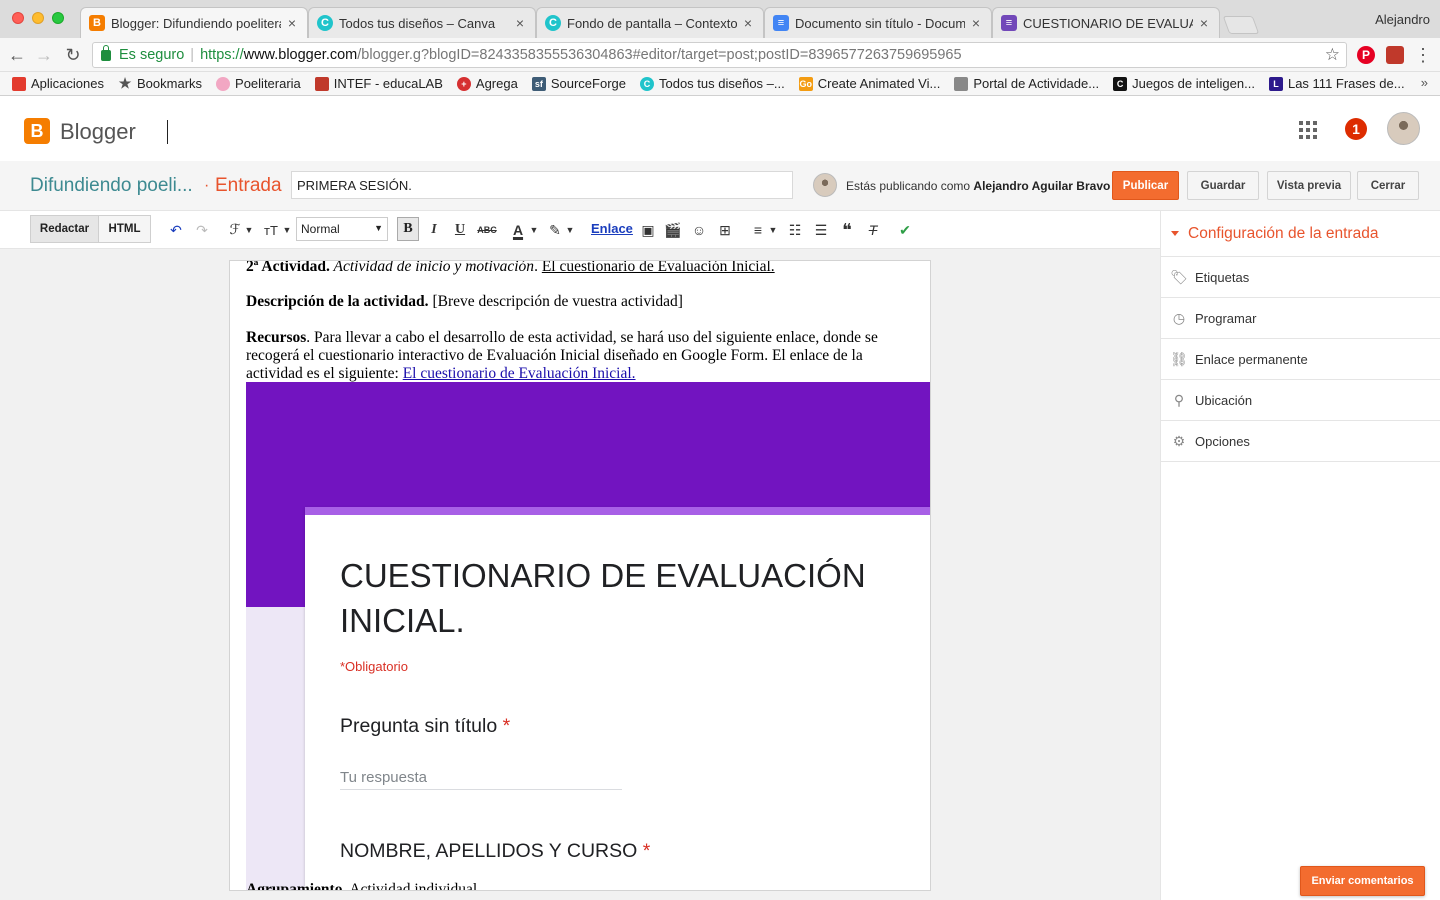  What do you see at coordinates (795, 230) in the screenshot?
I see `numbered-list-icon: ☷` at bounding box center [795, 230].